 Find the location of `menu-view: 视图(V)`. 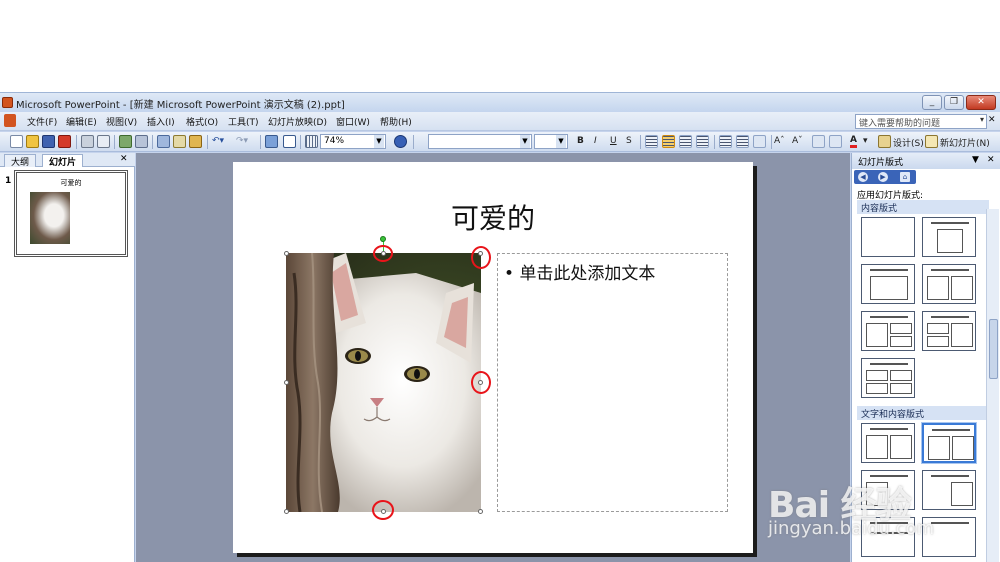

menu-view: 视图(V) is located at coordinates (121, 121).